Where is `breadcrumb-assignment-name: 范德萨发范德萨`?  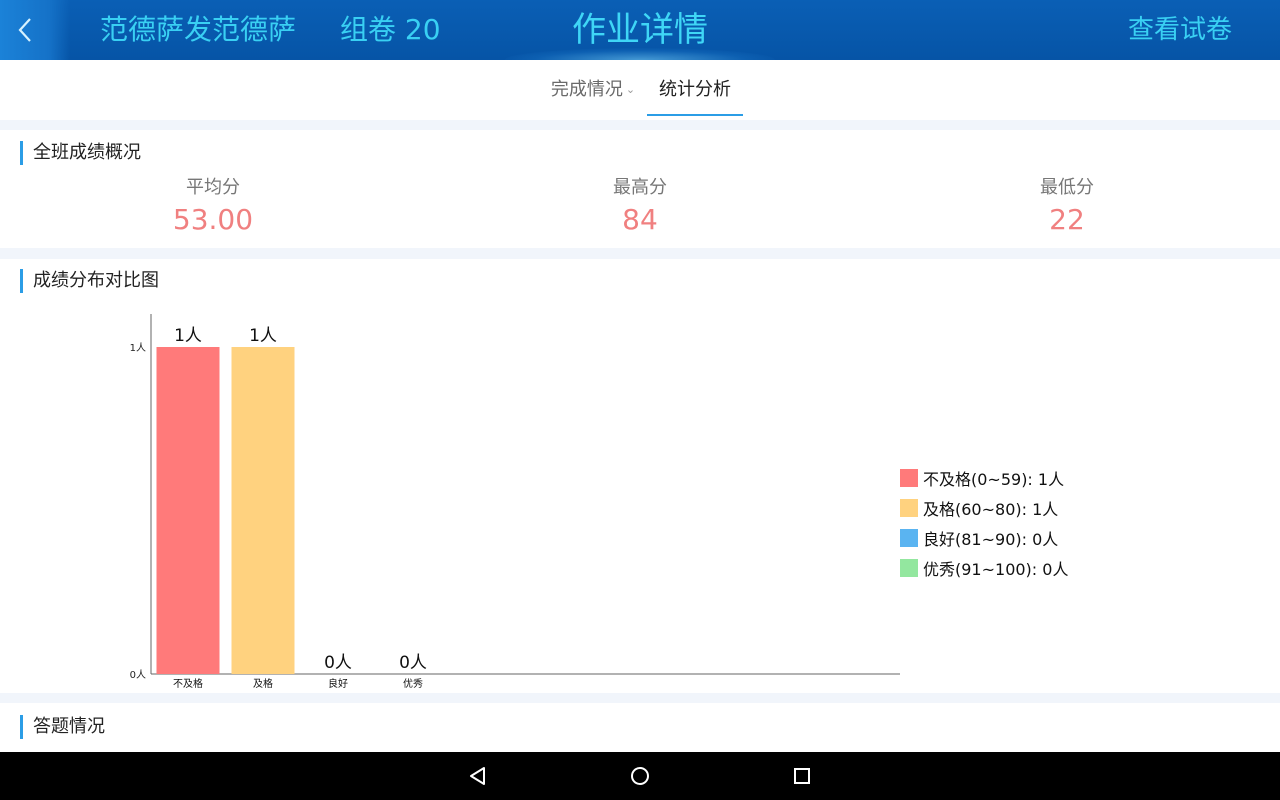 breadcrumb-assignment-name: 范德萨发范德萨 is located at coordinates (198, 29).